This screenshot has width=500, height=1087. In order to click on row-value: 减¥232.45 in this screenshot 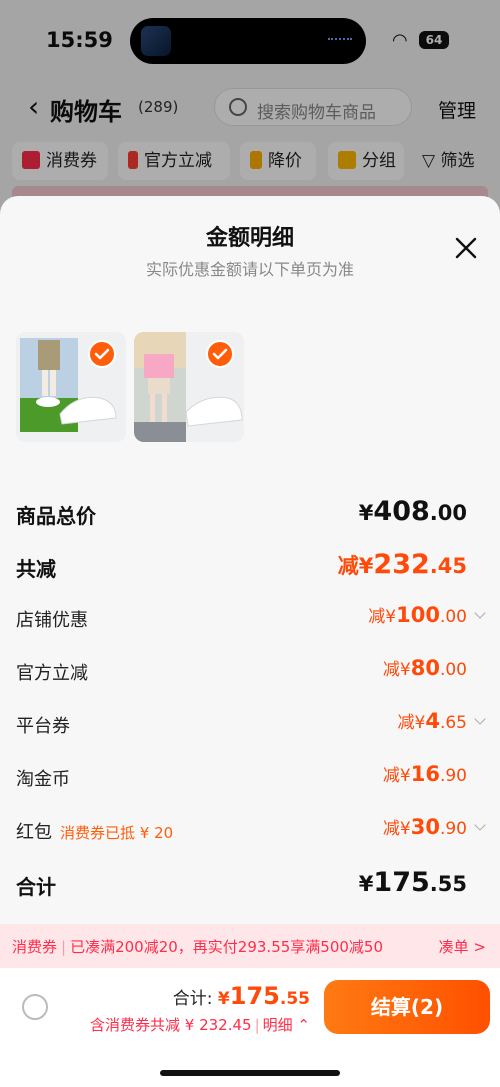, I will do `click(402, 564)`.